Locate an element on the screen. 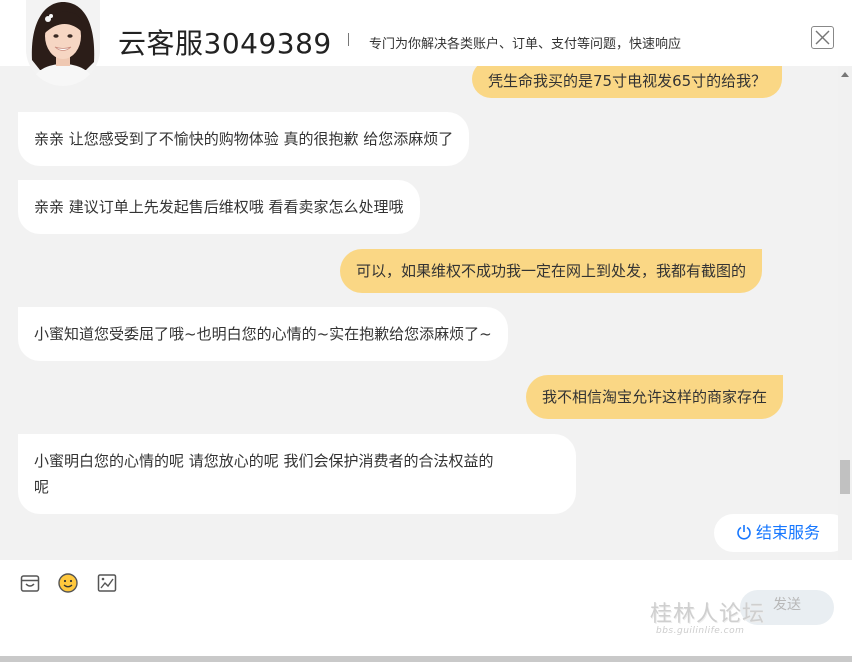  message-bubble-agent: 亲亲 让您感受到了不愉快的购物体验 真的很抱歉 给您添麻烦了 is located at coordinates (244, 139).